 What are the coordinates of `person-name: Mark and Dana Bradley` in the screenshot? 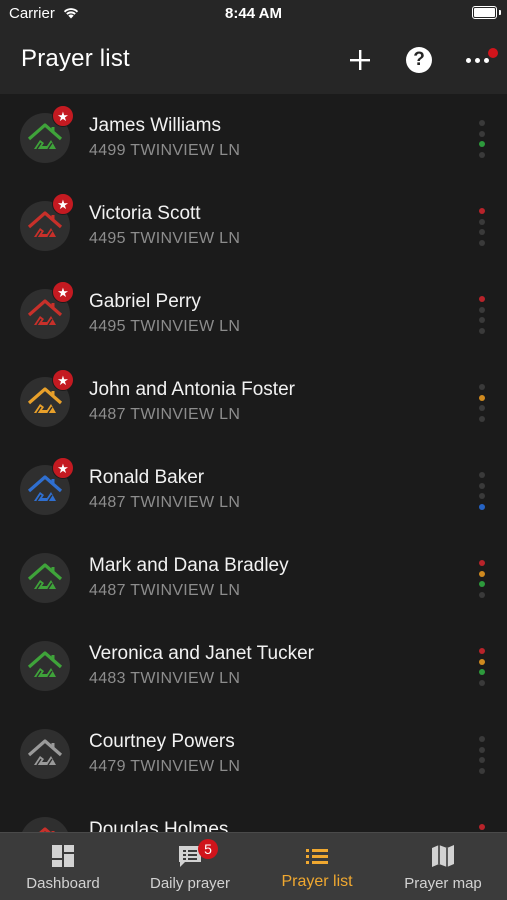 It's located at (189, 565).